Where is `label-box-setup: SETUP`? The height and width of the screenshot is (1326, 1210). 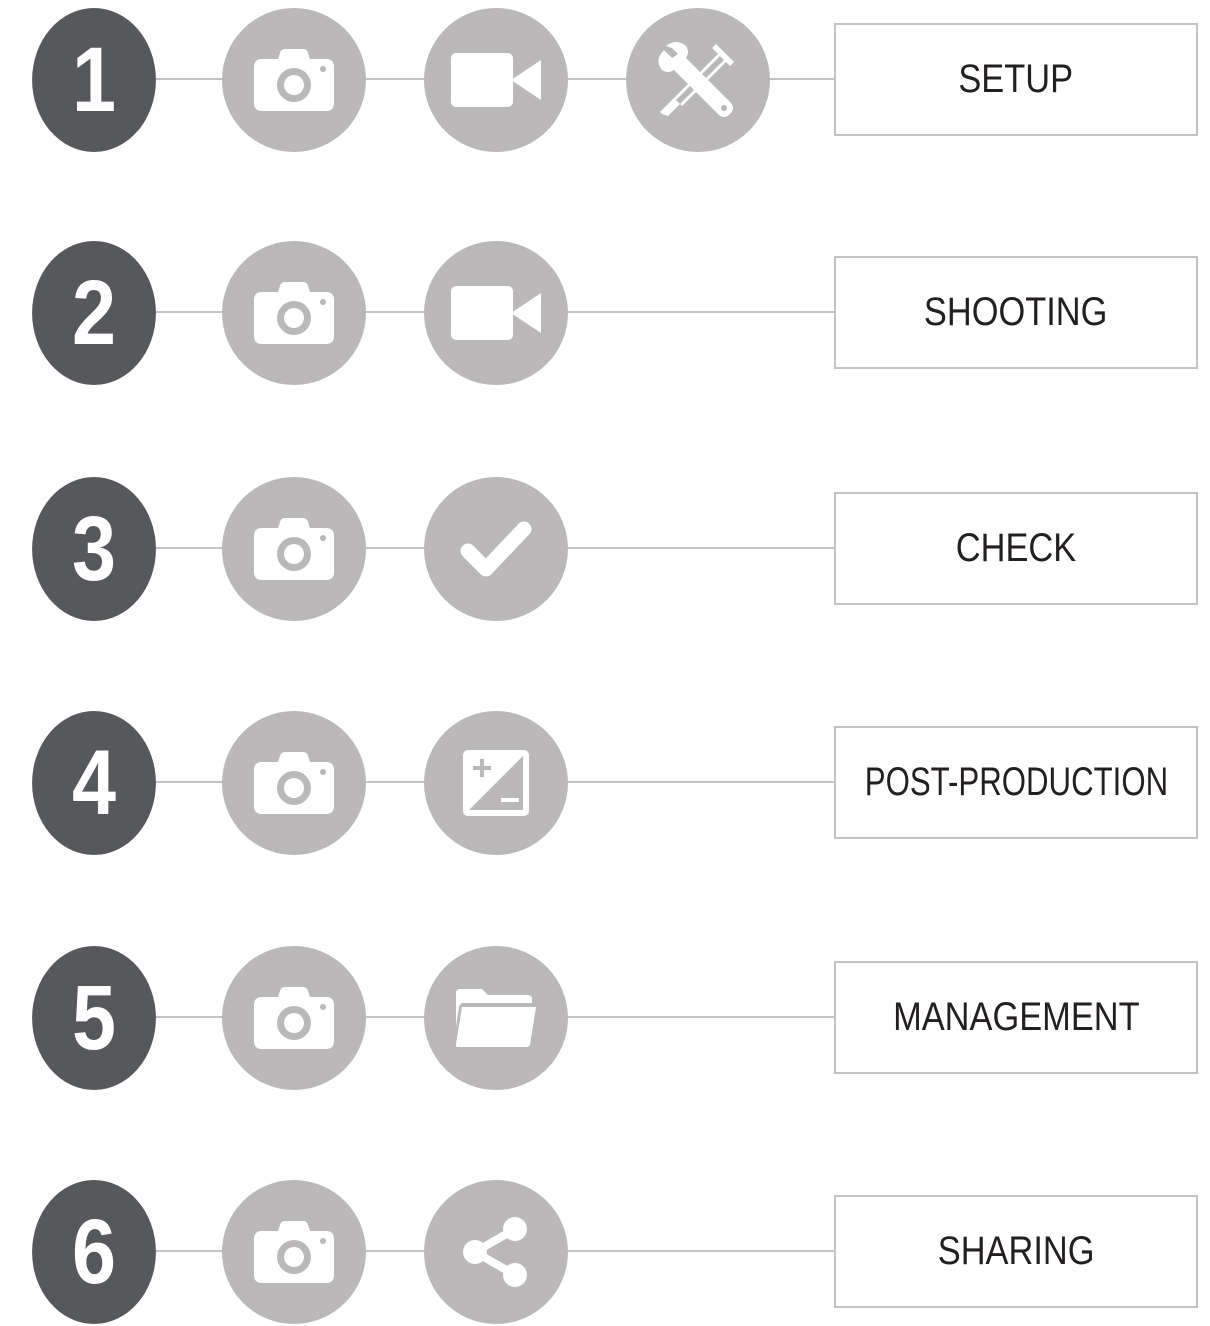
label-box-setup: SETUP is located at coordinates (1016, 79).